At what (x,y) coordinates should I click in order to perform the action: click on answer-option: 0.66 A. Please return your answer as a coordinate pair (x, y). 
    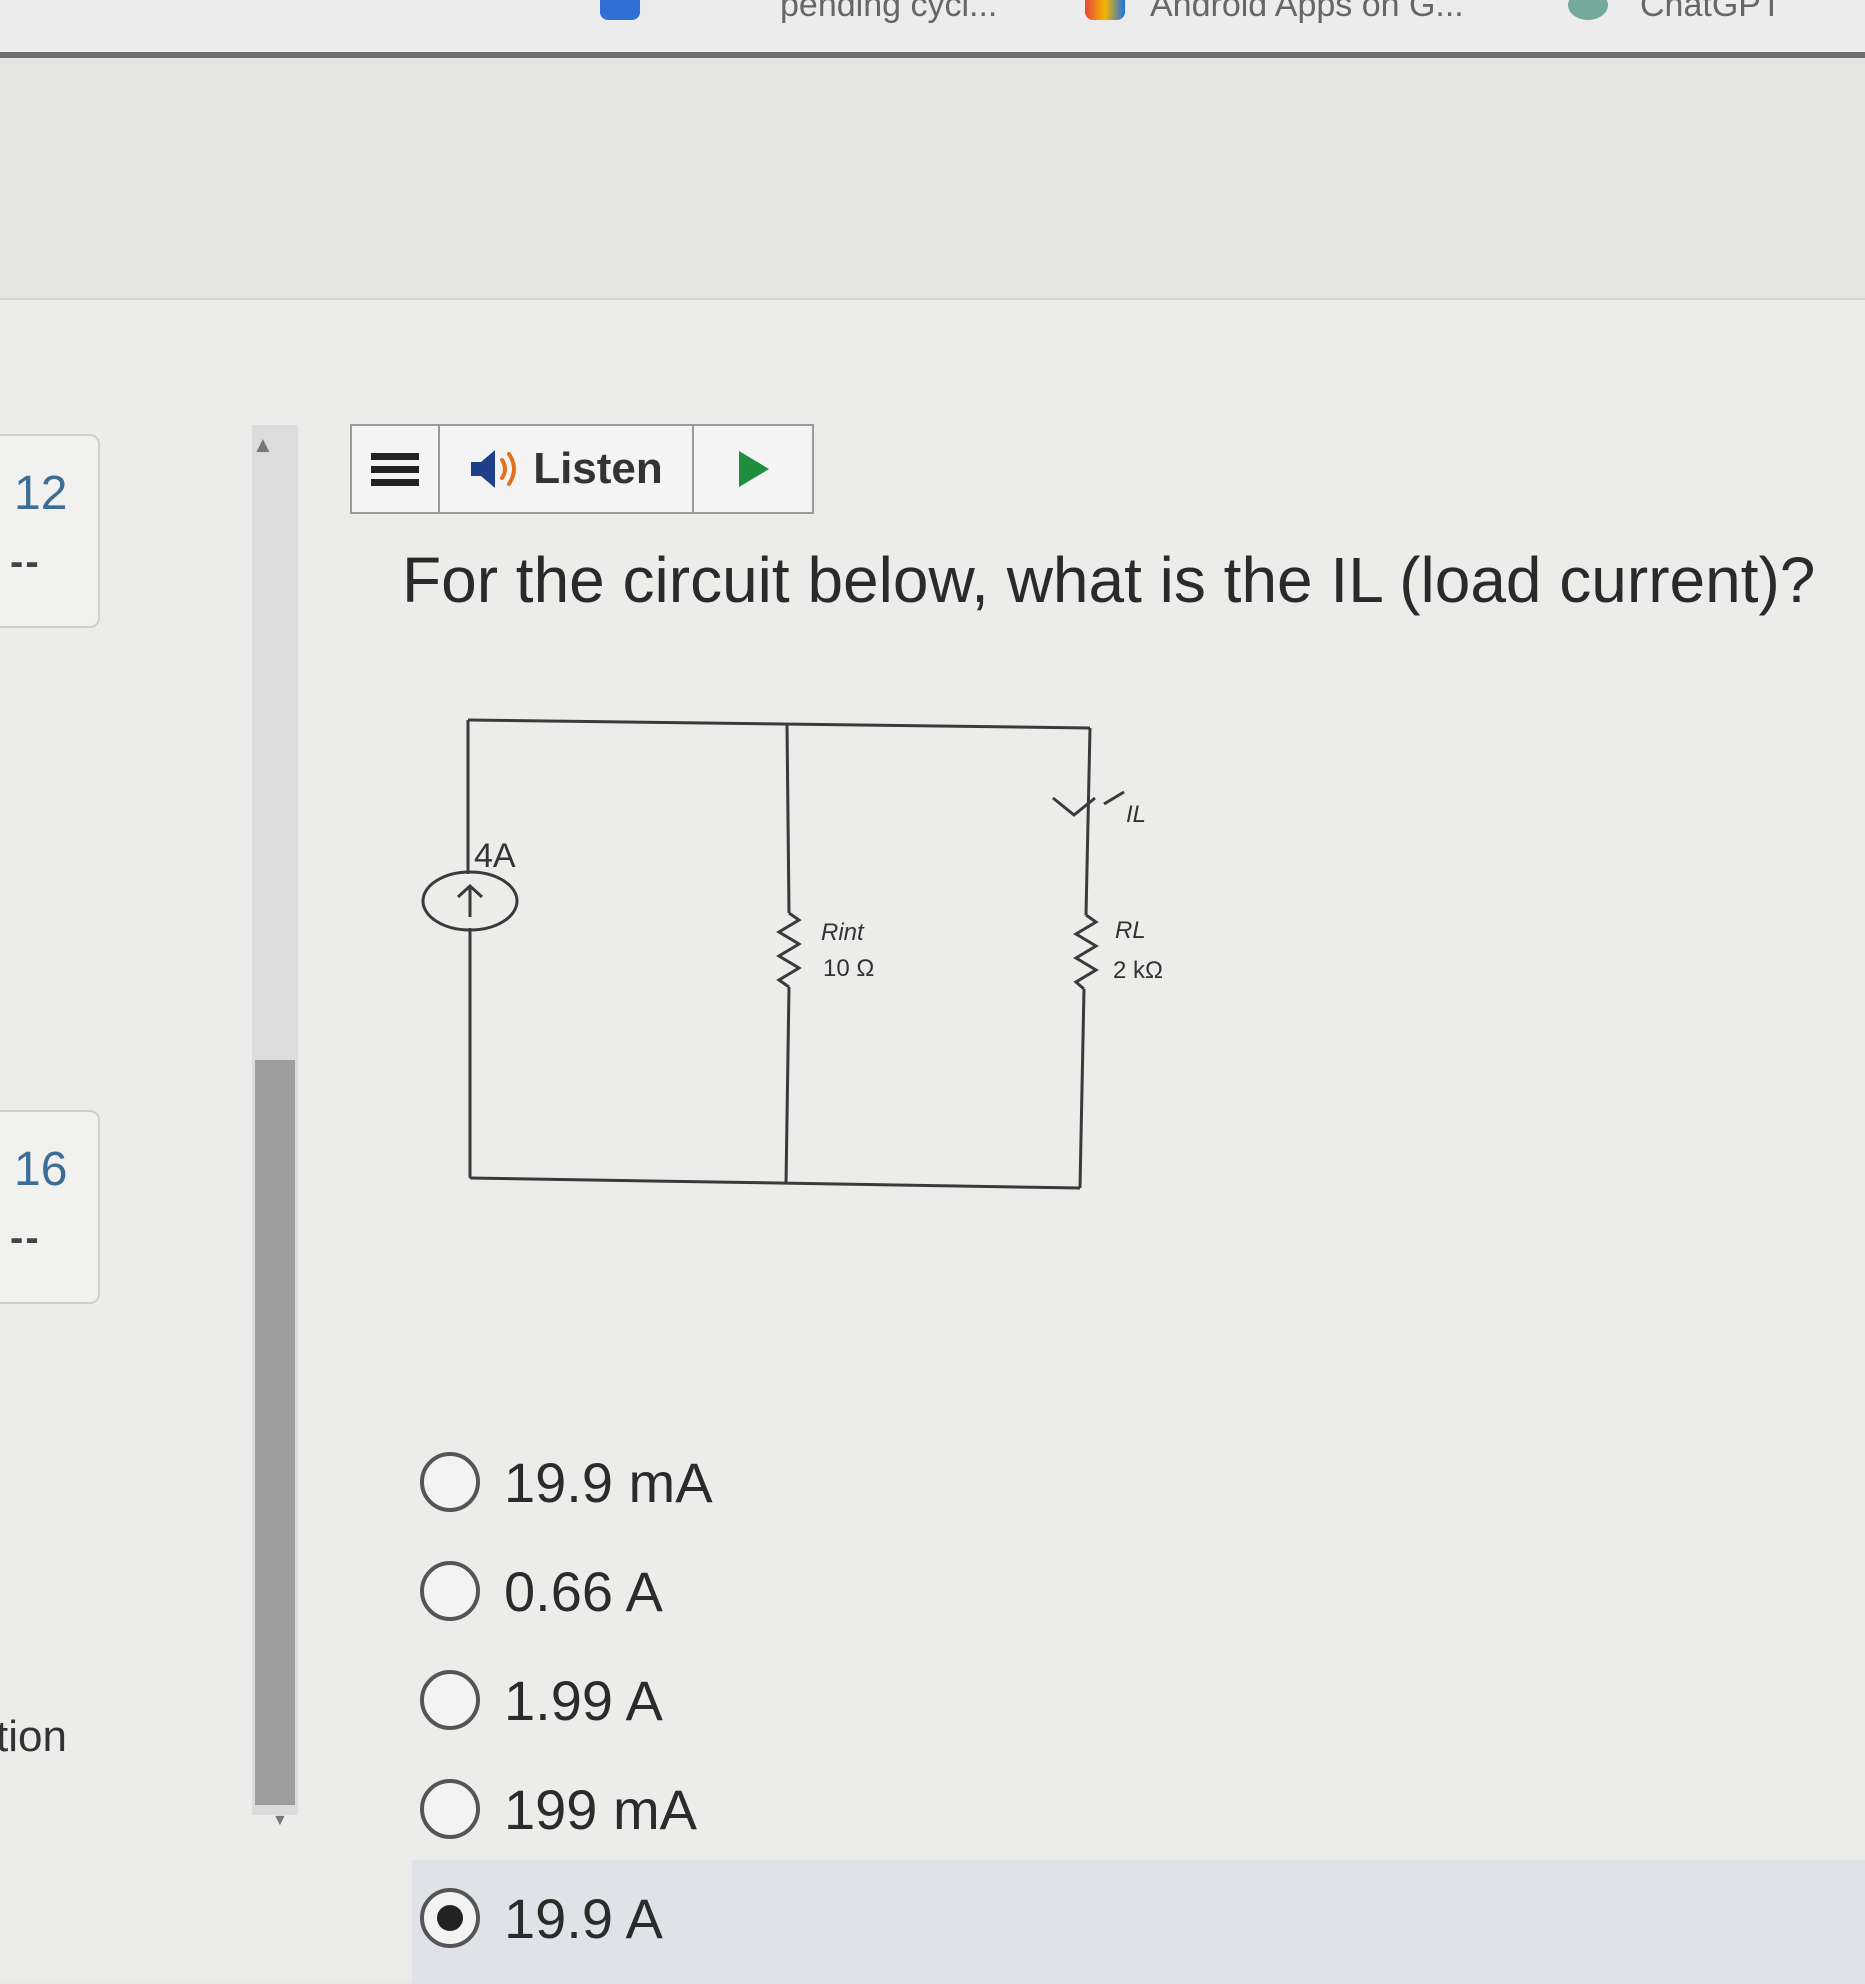
    Looking at the image, I should click on (1138, 1591).